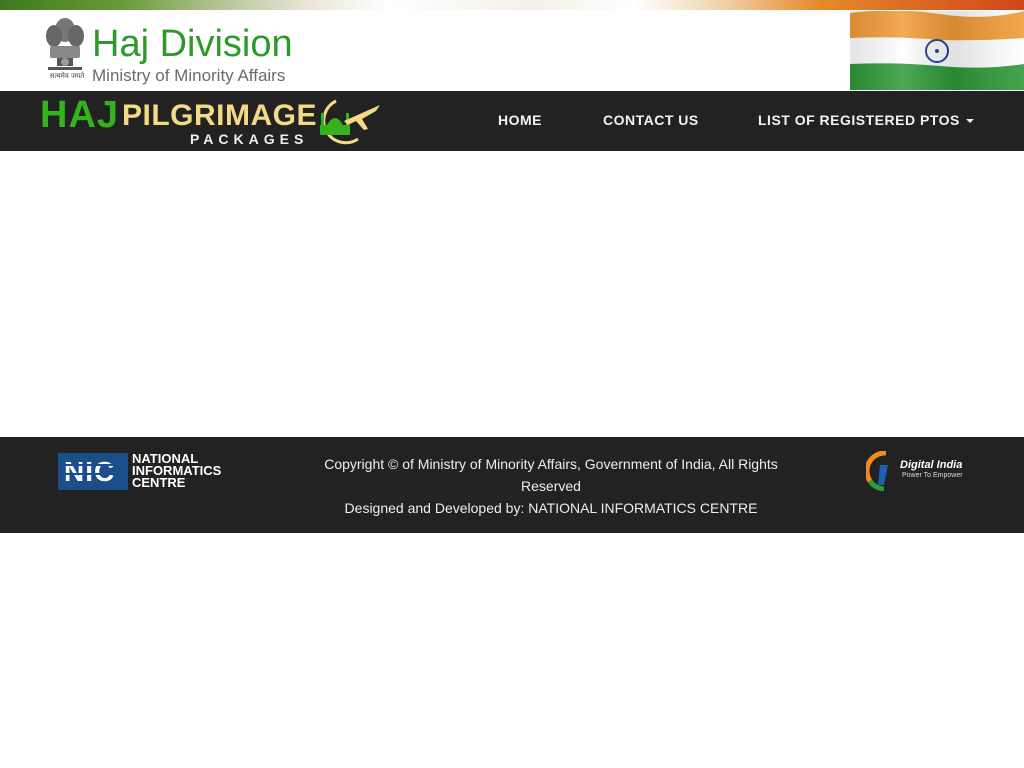 The height and width of the screenshot is (768, 1024). Describe the element at coordinates (176, 471) in the screenshot. I see `nic-name: NATIONAL INFORMATICS CENTRE` at that location.